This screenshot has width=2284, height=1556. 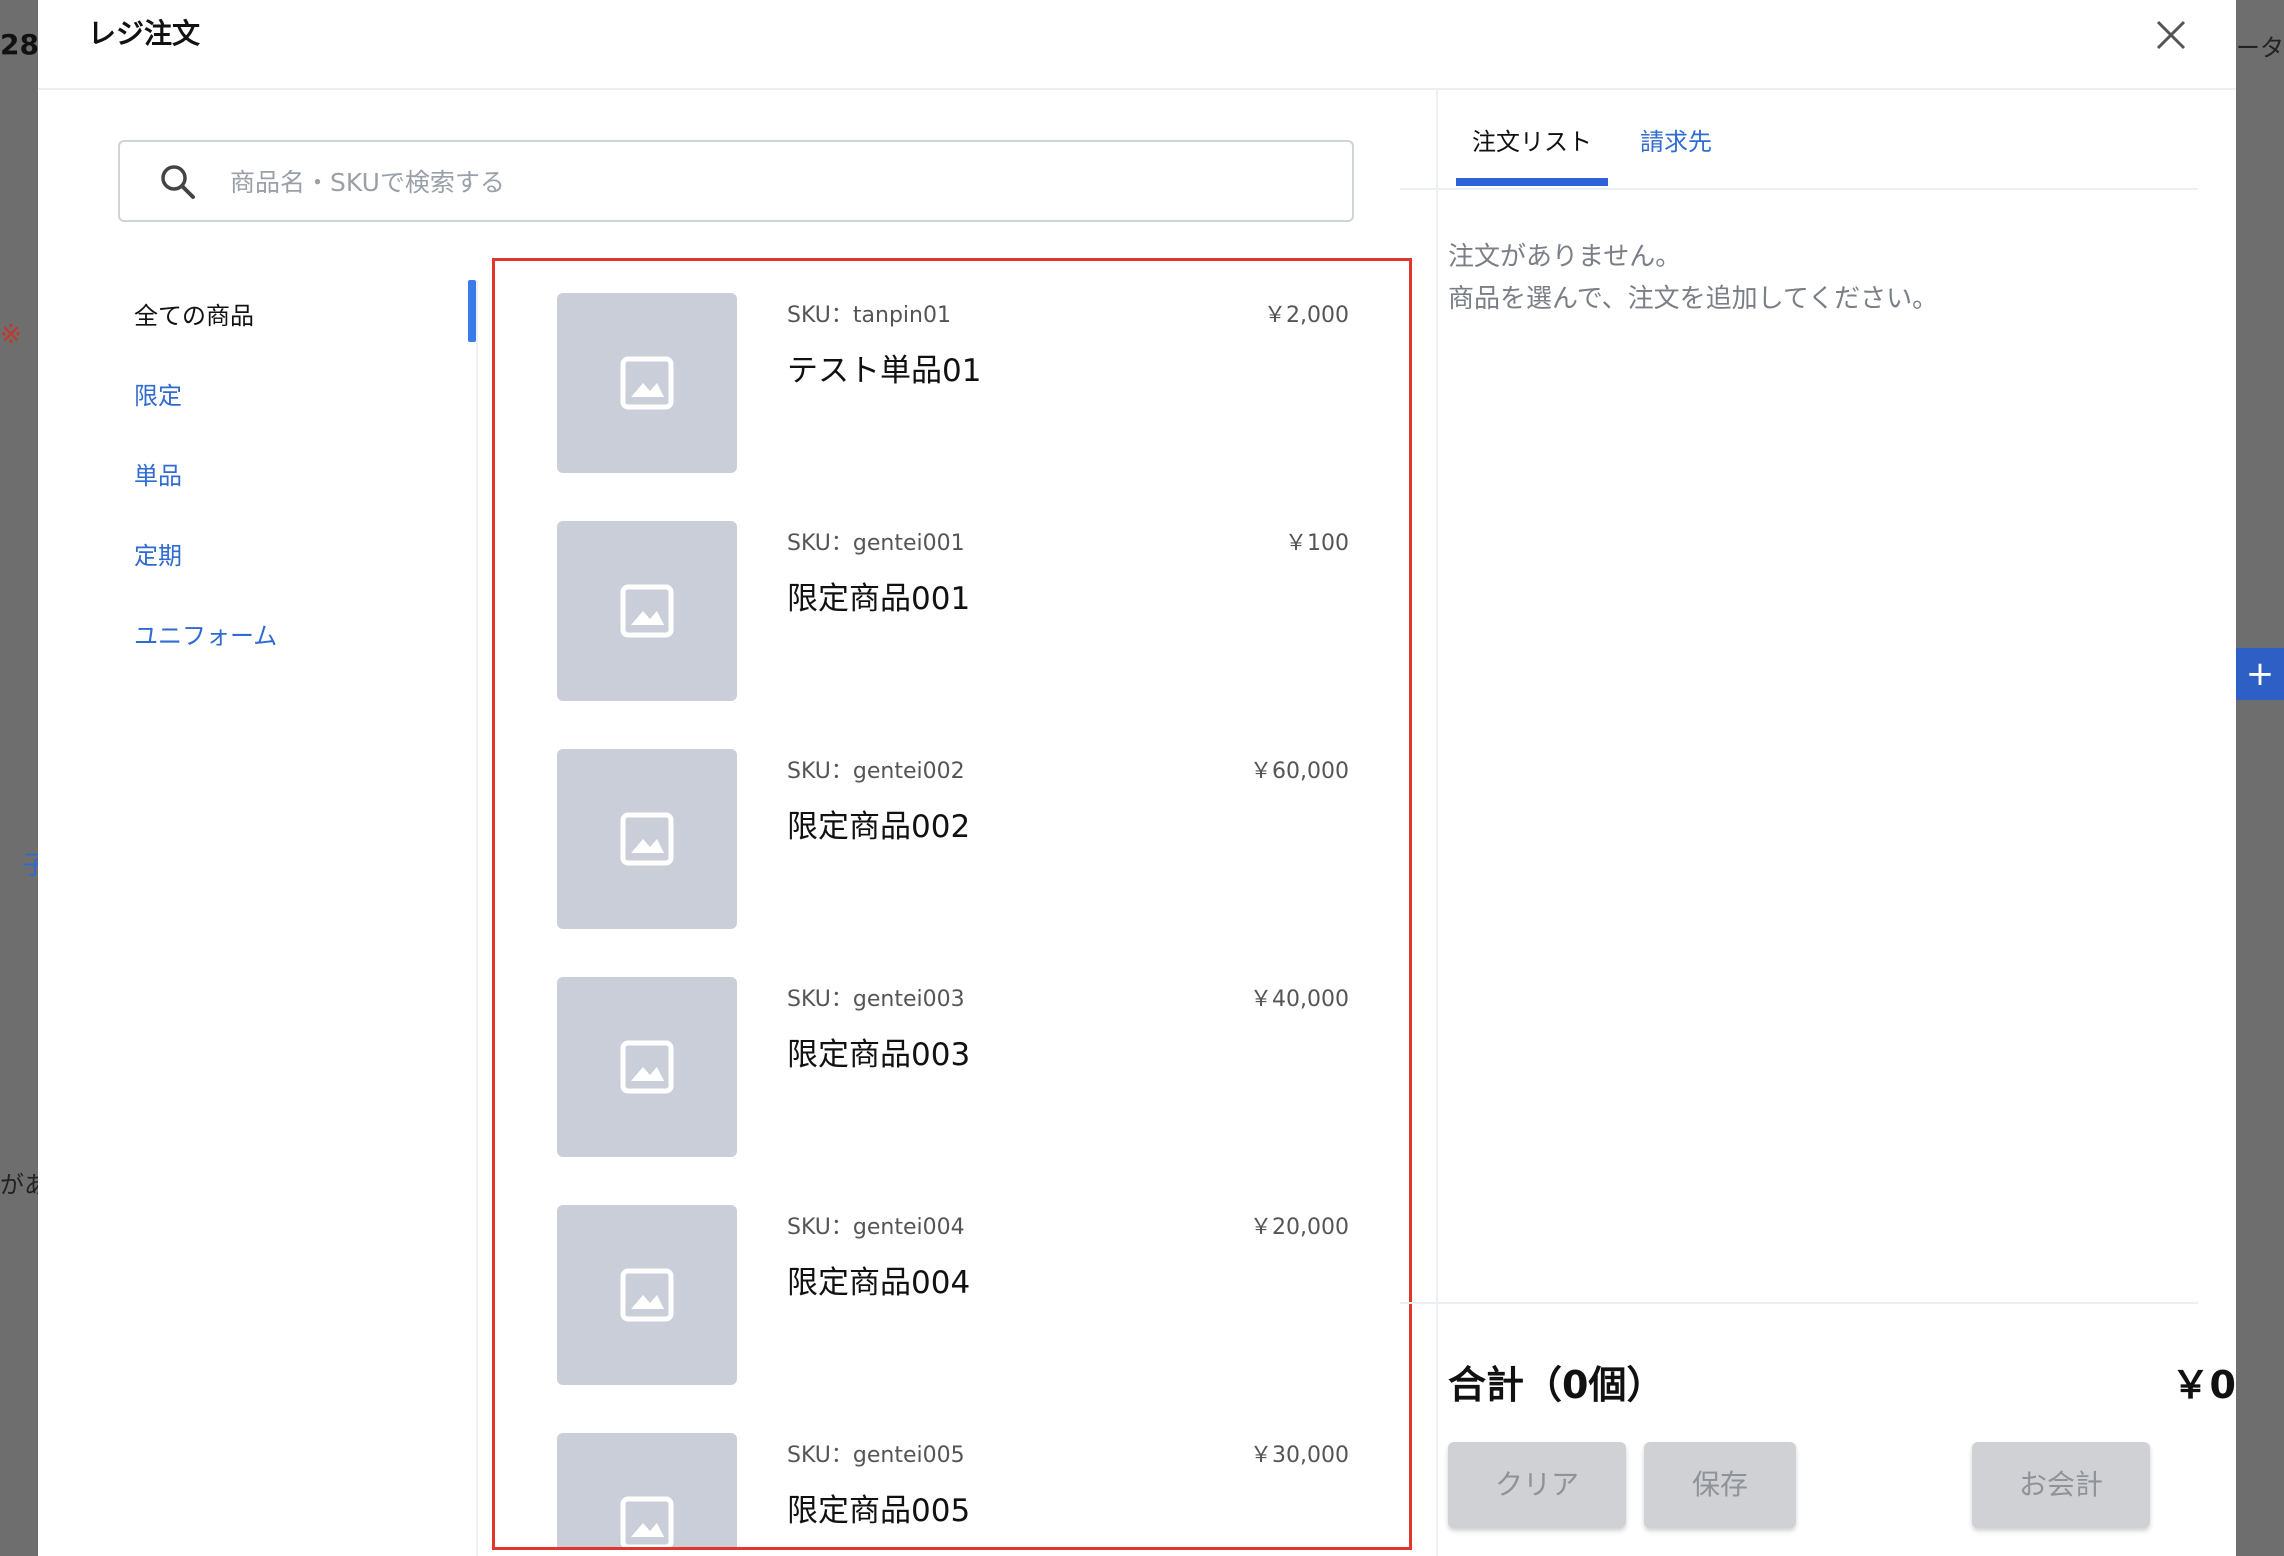 I want to click on order-tabs: 注文リスト 請求先, so click(x=1799, y=139).